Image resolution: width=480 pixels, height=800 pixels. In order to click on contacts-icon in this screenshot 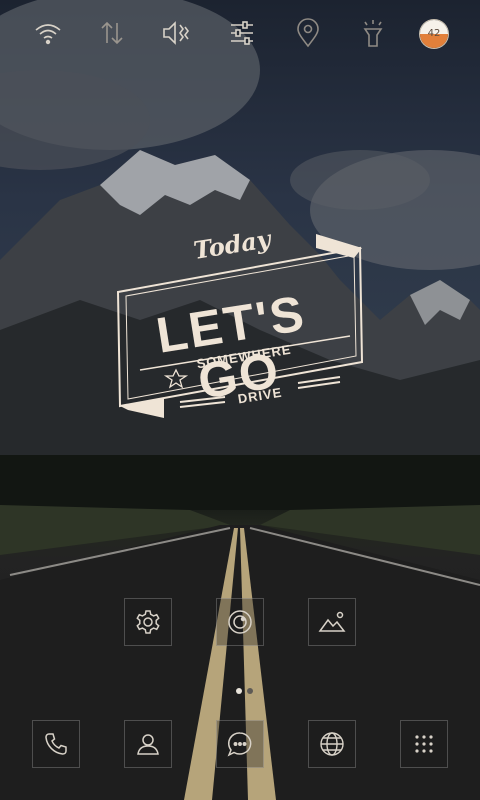, I will do `click(148, 744)`.